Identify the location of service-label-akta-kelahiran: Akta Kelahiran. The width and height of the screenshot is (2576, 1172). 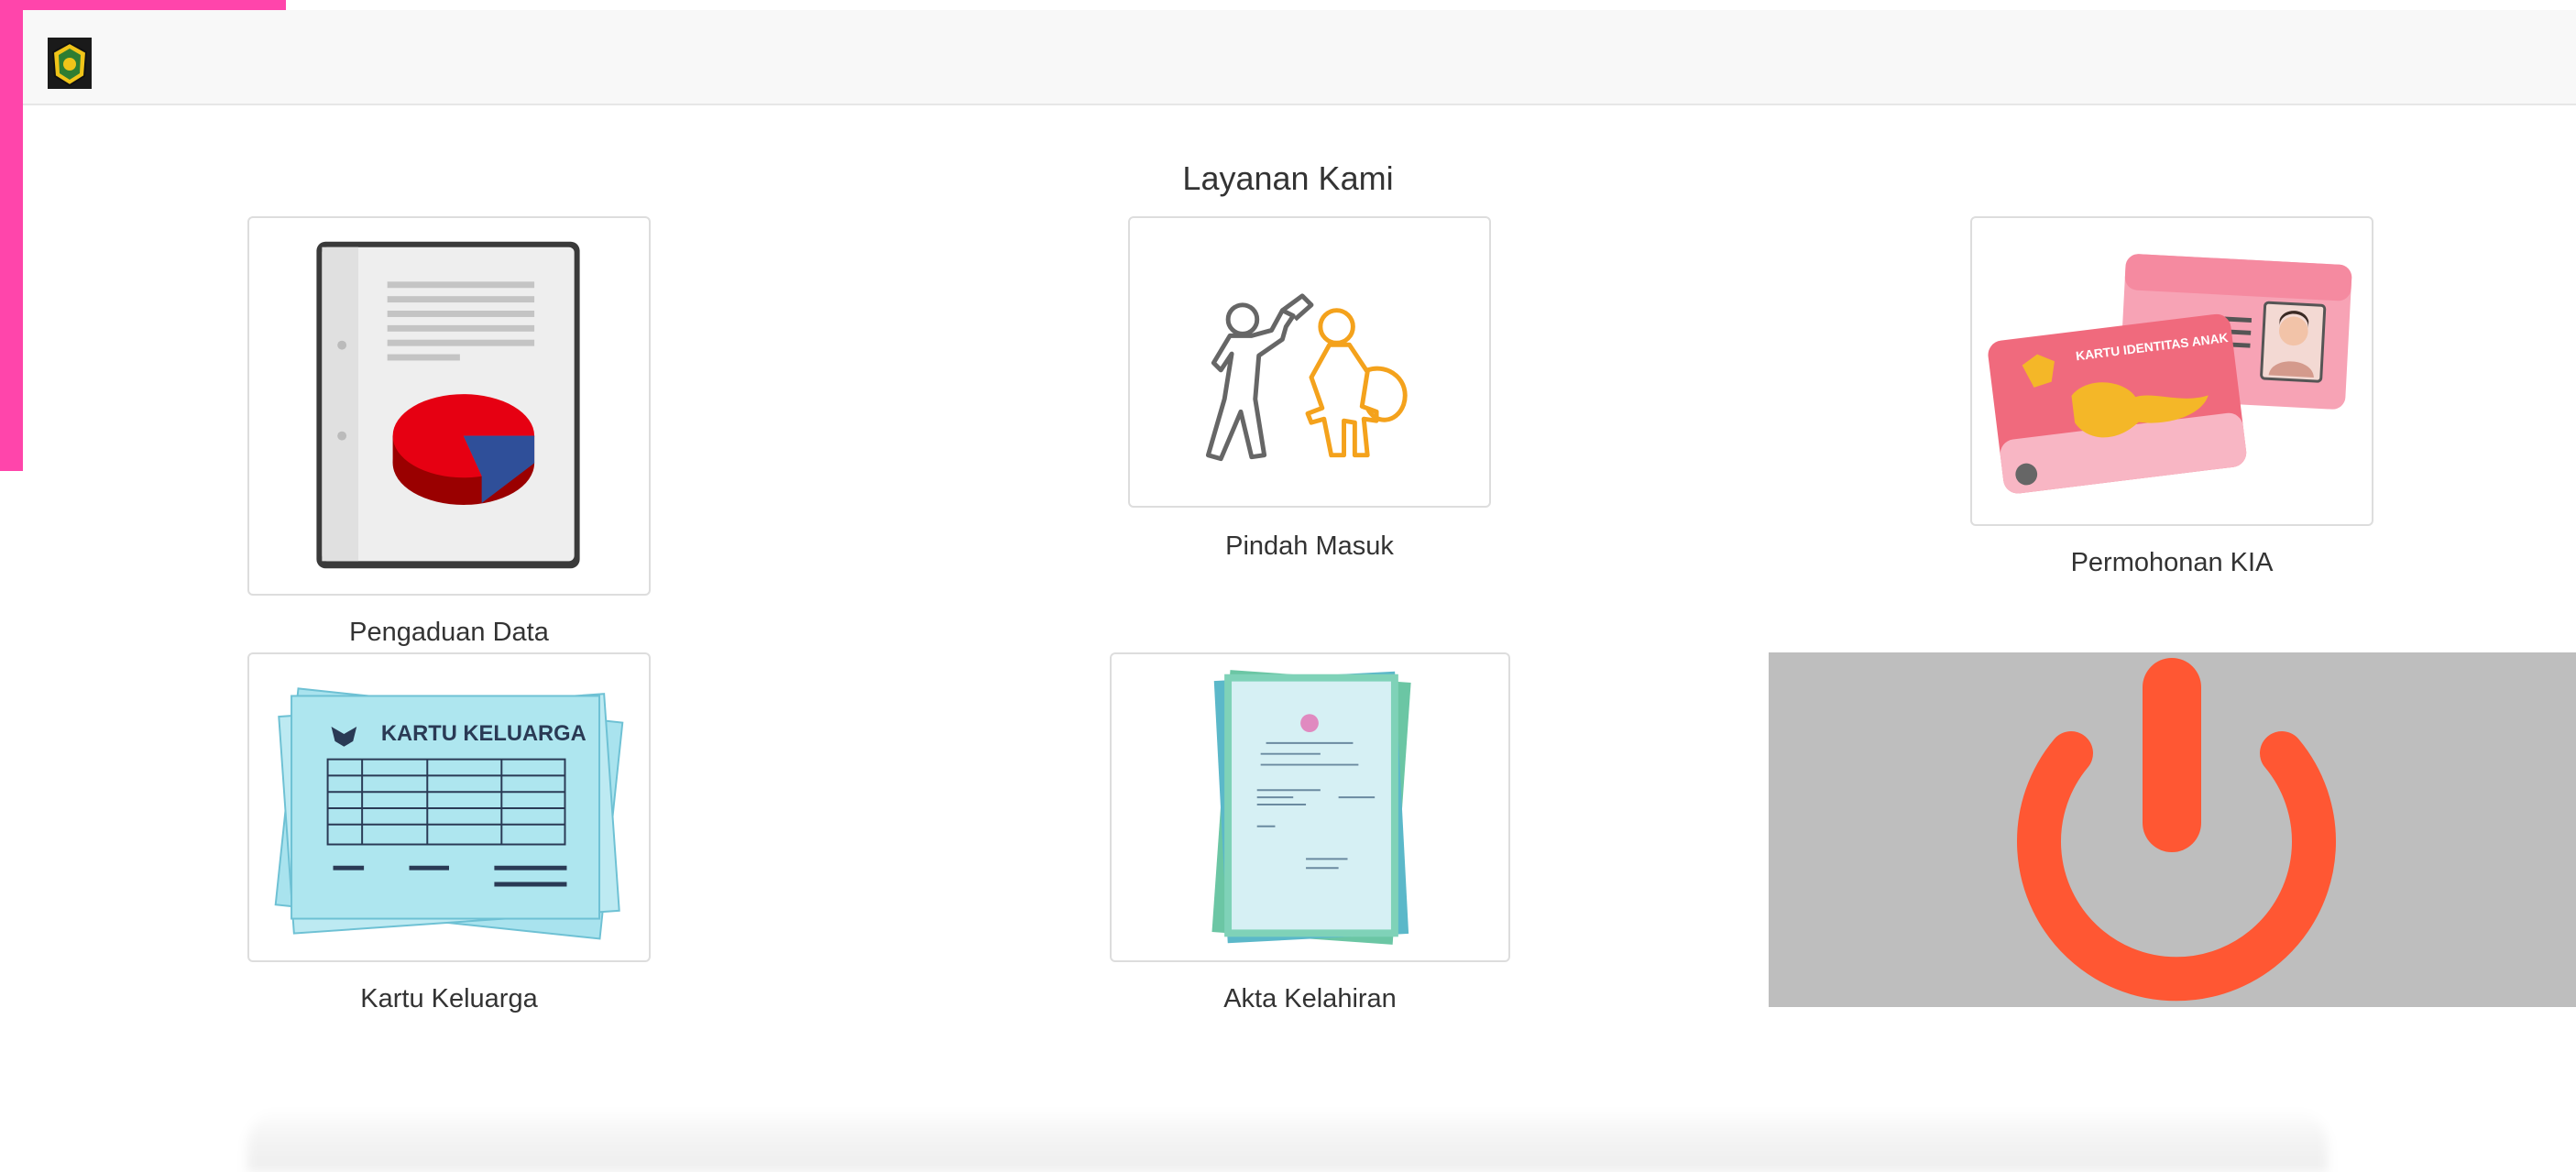
(1310, 999).